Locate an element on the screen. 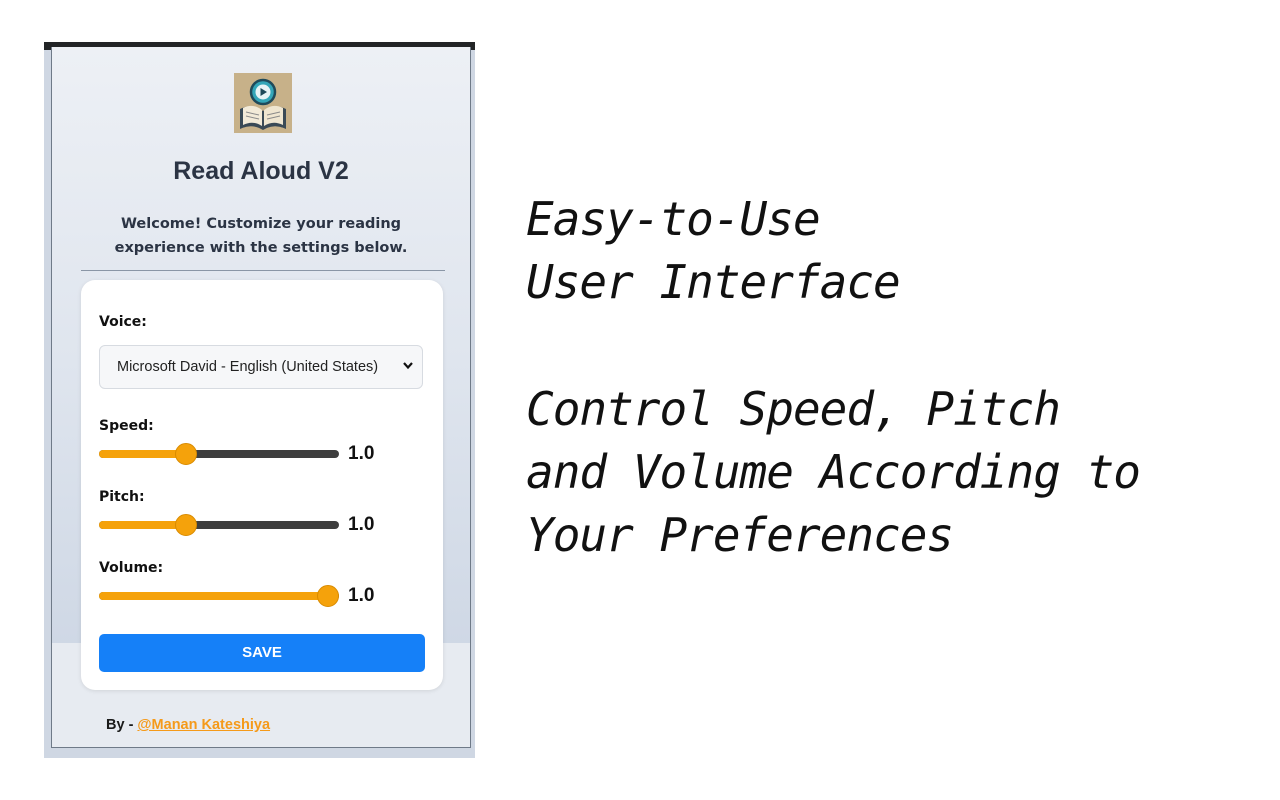 This screenshot has height=800, width=1280. feature-line: User Interface is located at coordinates (713, 282).